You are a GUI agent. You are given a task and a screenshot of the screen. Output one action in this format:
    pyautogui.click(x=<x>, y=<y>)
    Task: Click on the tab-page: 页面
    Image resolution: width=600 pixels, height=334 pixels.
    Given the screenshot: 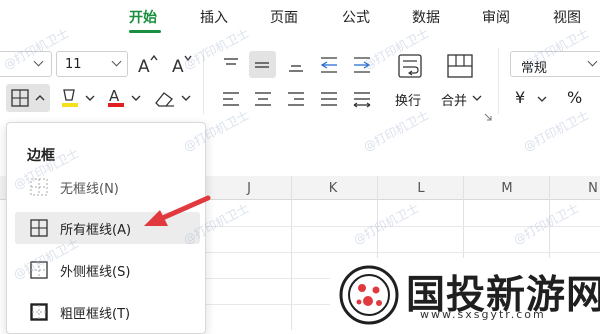 What is the action you would take?
    pyautogui.click(x=284, y=17)
    